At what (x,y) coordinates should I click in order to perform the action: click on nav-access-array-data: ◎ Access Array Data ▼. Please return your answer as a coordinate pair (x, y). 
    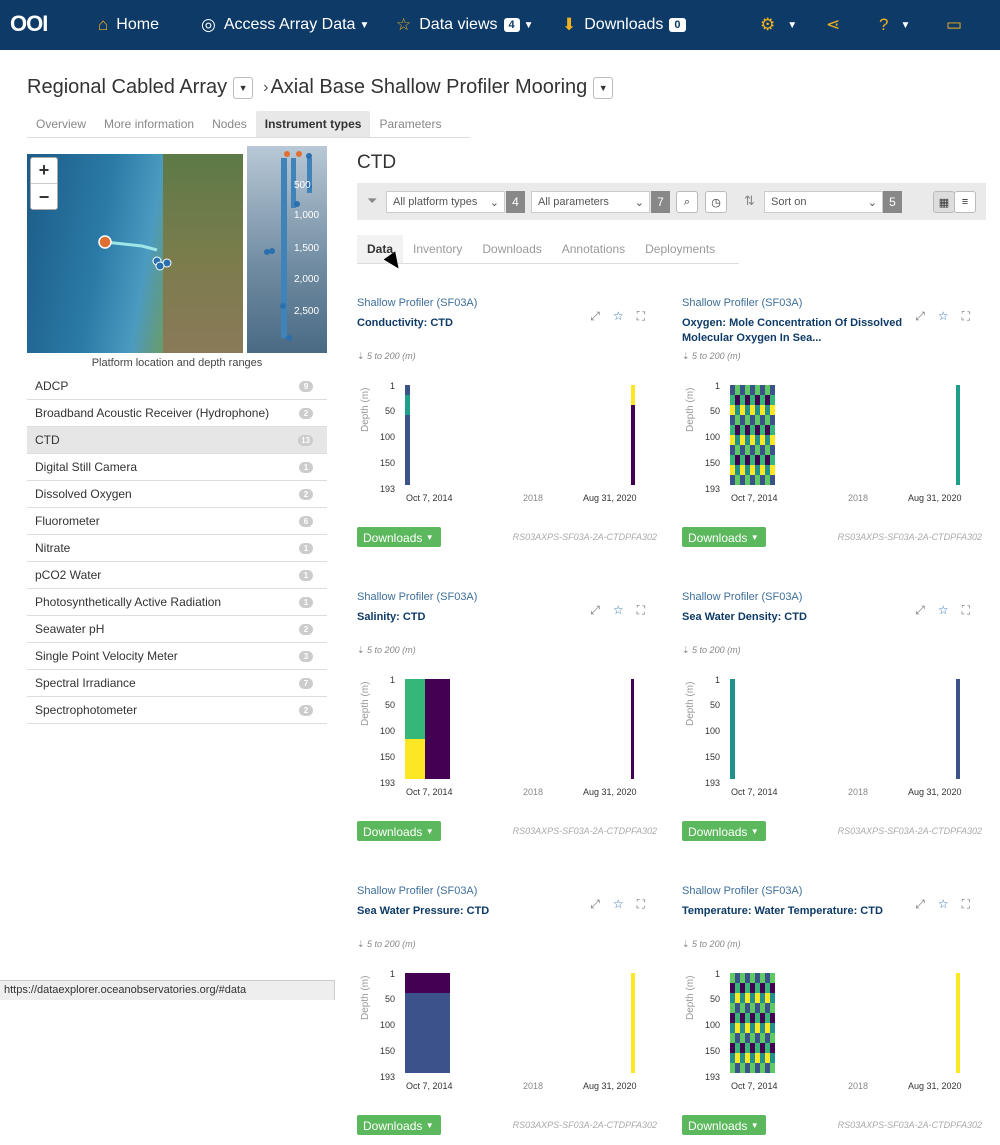
    Looking at the image, I should click on (285, 25).